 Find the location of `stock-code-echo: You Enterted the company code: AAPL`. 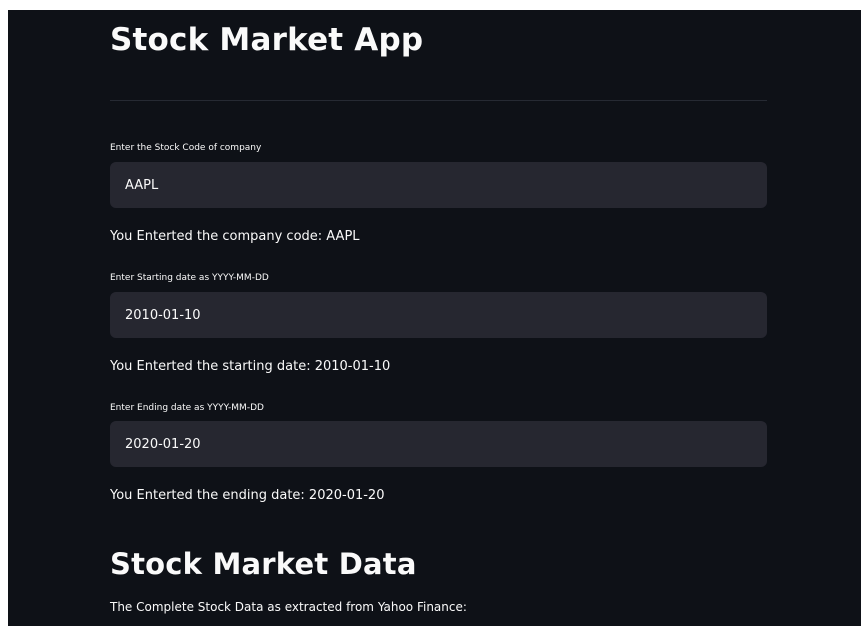

stock-code-echo: You Enterted the company code: AAPL is located at coordinates (235, 236).